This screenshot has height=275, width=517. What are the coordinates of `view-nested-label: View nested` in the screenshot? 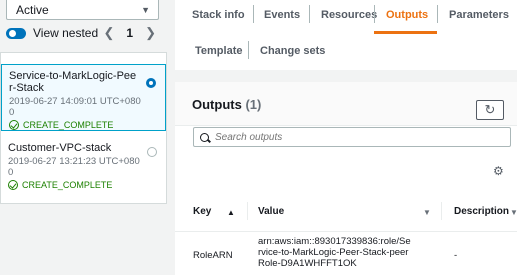 It's located at (66, 33).